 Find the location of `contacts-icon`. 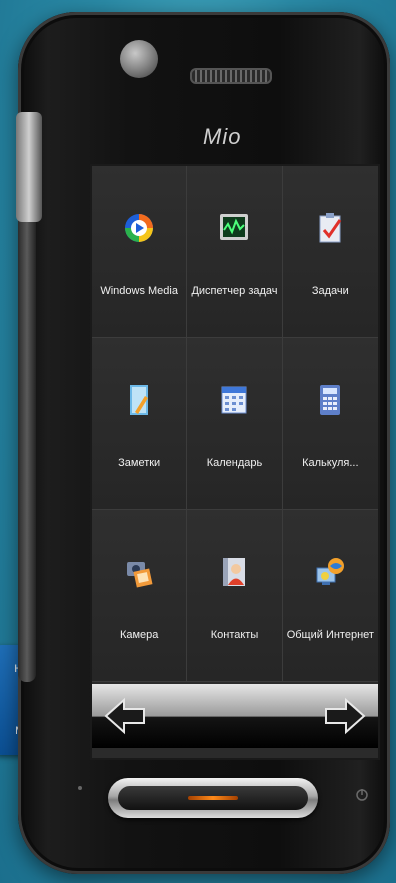

contacts-icon is located at coordinates (234, 572).